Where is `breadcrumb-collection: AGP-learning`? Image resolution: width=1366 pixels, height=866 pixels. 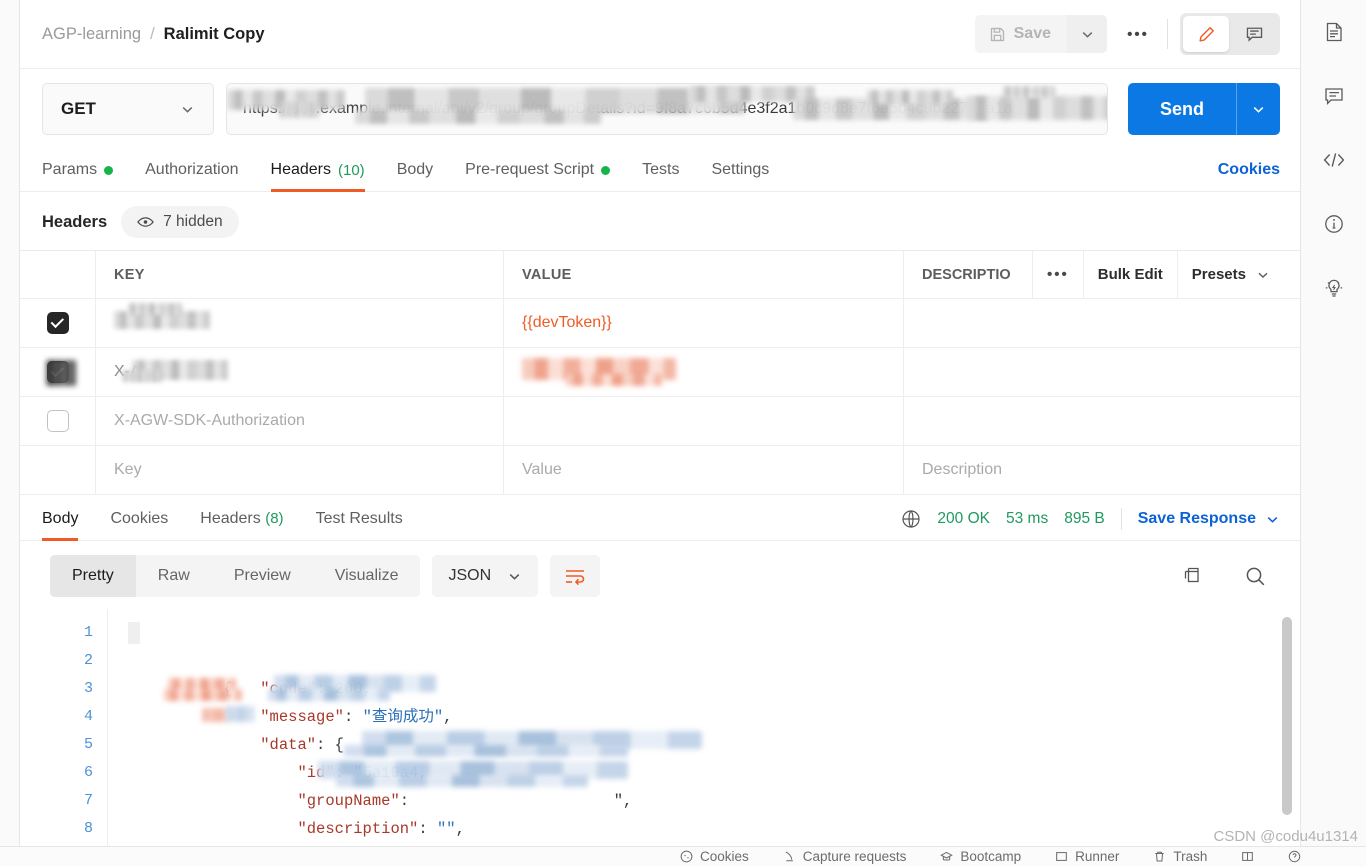 breadcrumb-collection: AGP-learning is located at coordinates (91, 34).